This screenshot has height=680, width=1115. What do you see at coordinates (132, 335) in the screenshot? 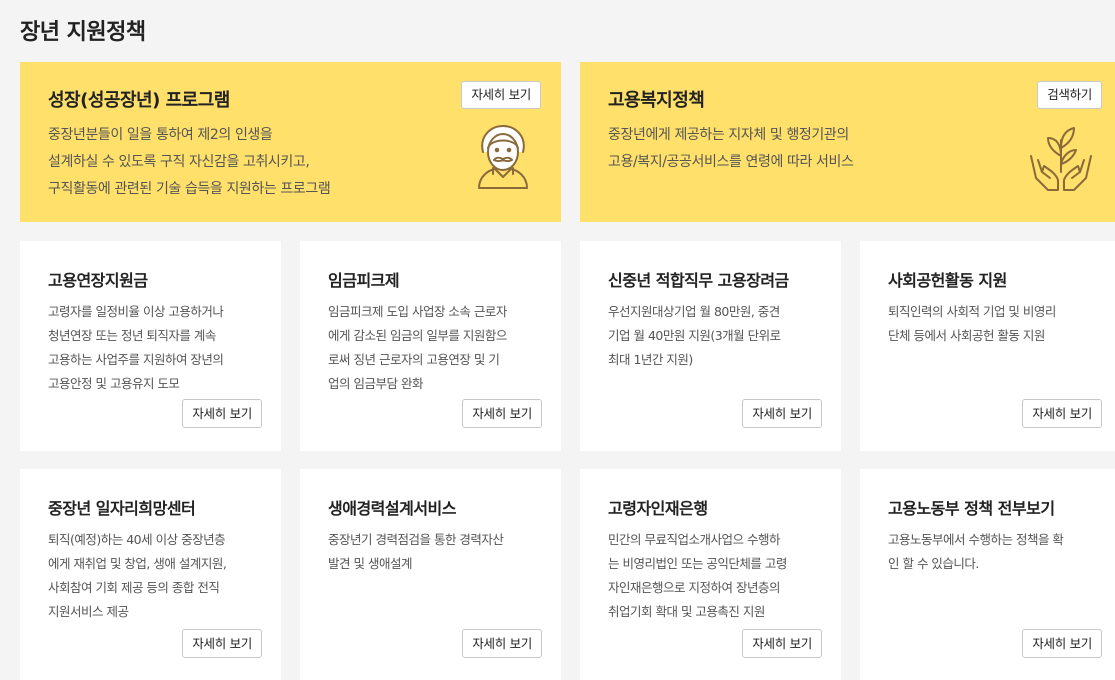
I see `card-description-line: 청년연장 또는 정년 퇴직자를 계속` at bounding box center [132, 335].